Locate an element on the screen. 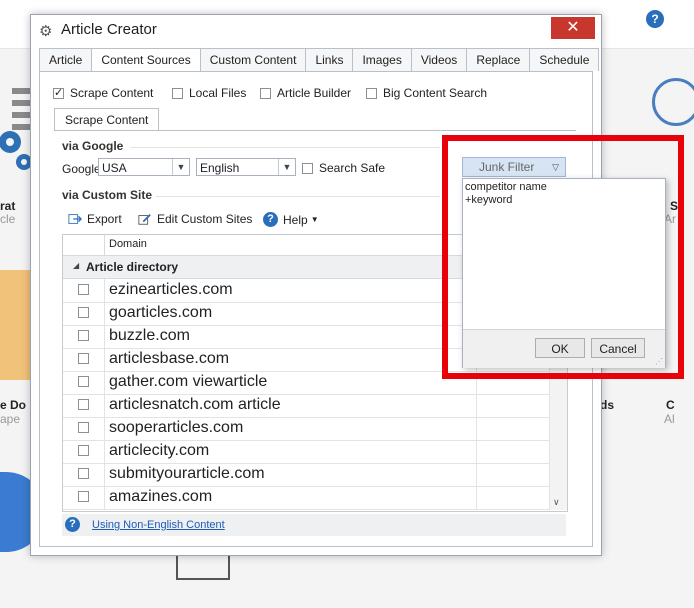 This screenshot has width=694, height=608. via-custom-site-heading: via Custom Site is located at coordinates (107, 195).